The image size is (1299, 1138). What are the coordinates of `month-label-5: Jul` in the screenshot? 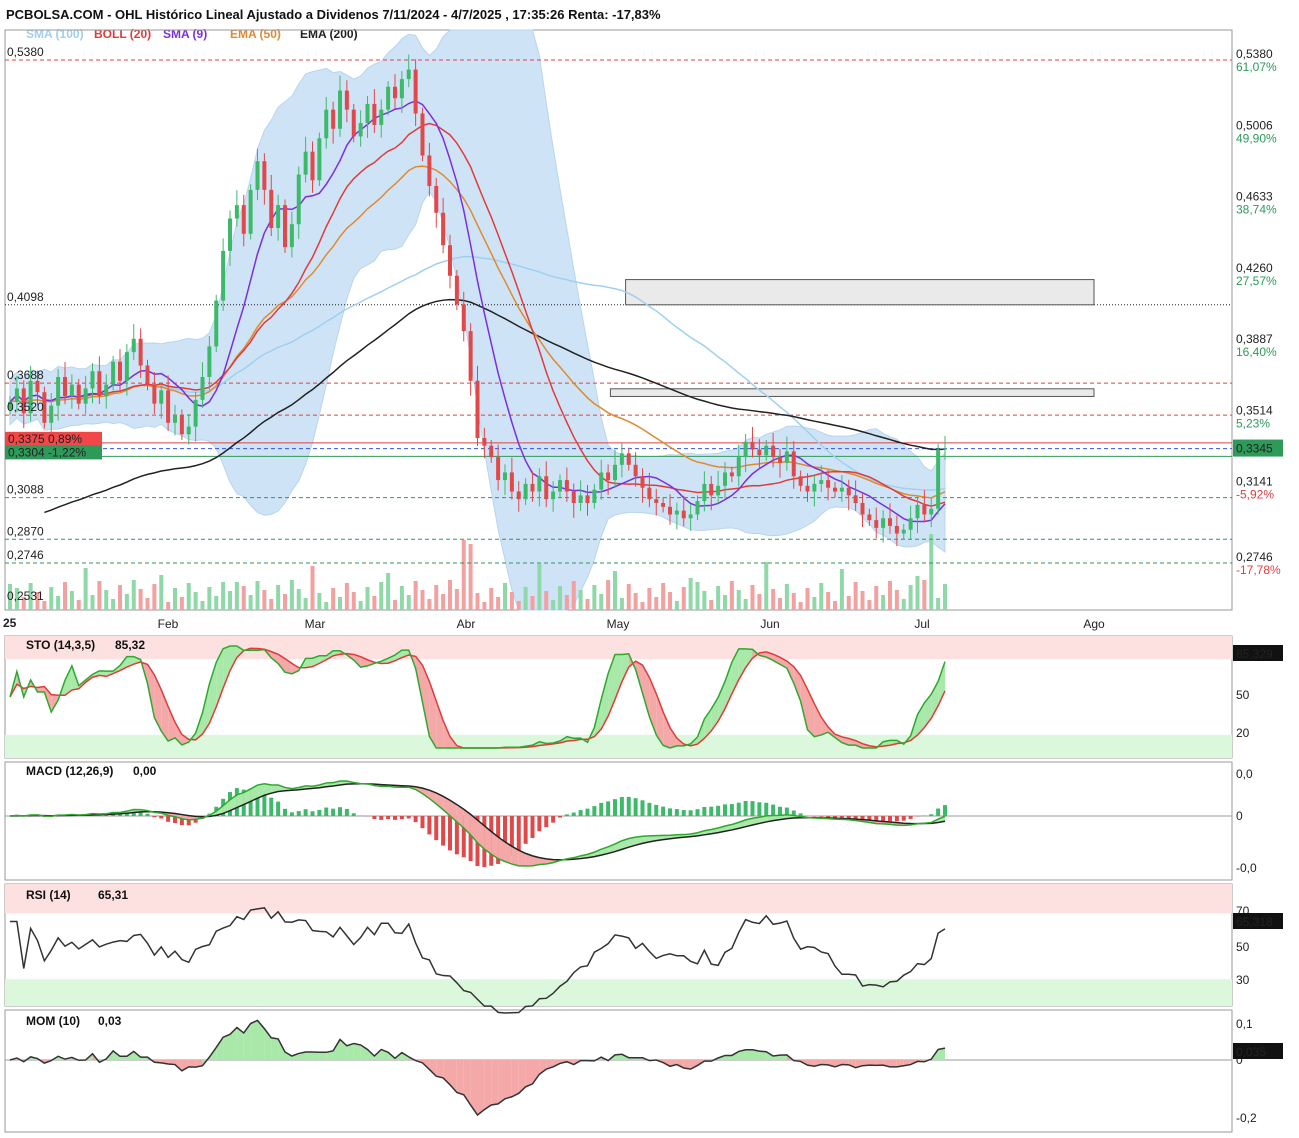 It's located at (921, 624).